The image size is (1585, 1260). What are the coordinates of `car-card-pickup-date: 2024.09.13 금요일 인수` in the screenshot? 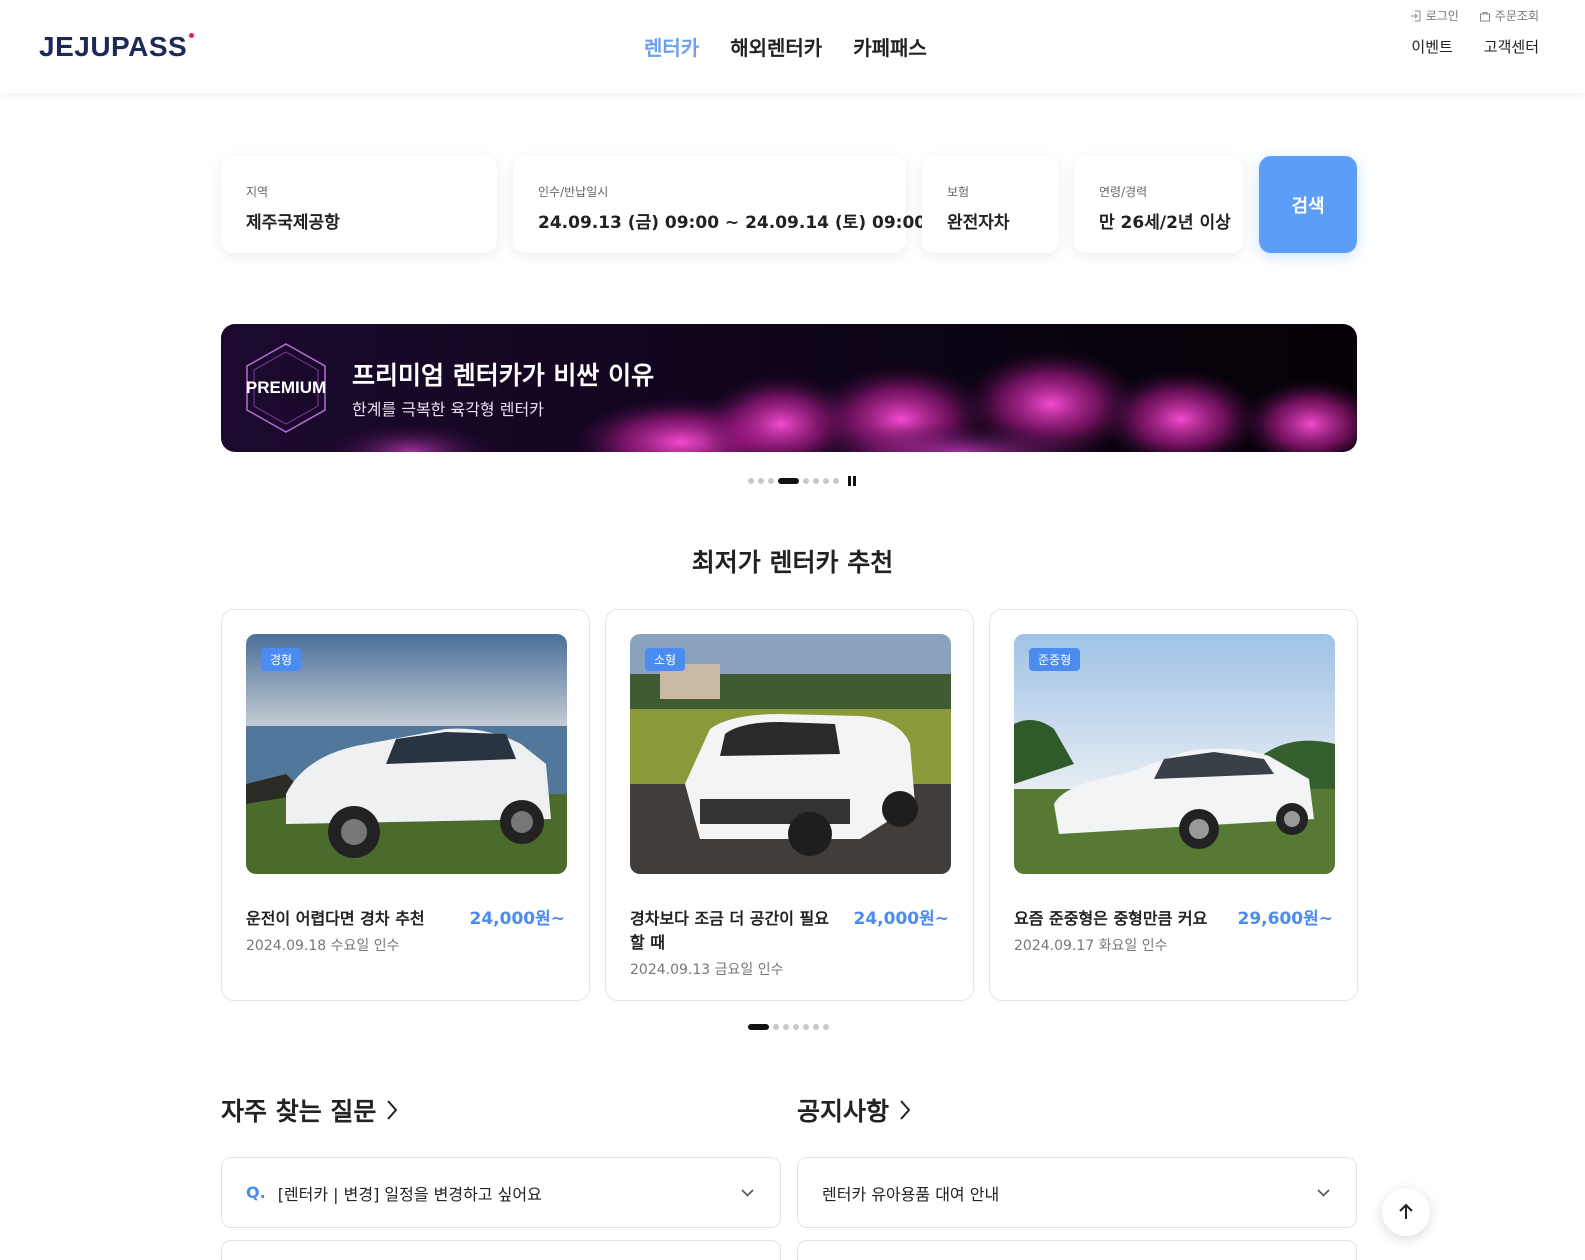 It's located at (707, 970).